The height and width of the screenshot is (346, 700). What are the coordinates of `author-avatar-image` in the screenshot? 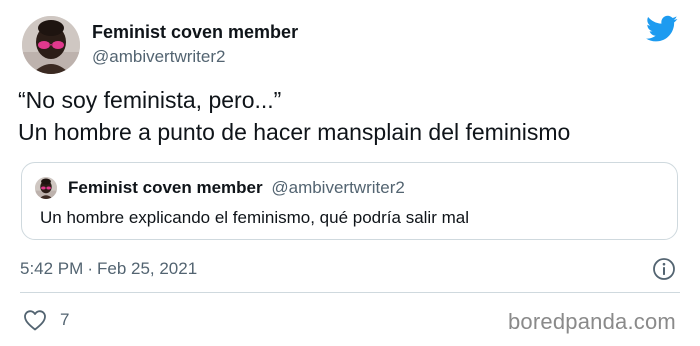 It's located at (51, 45).